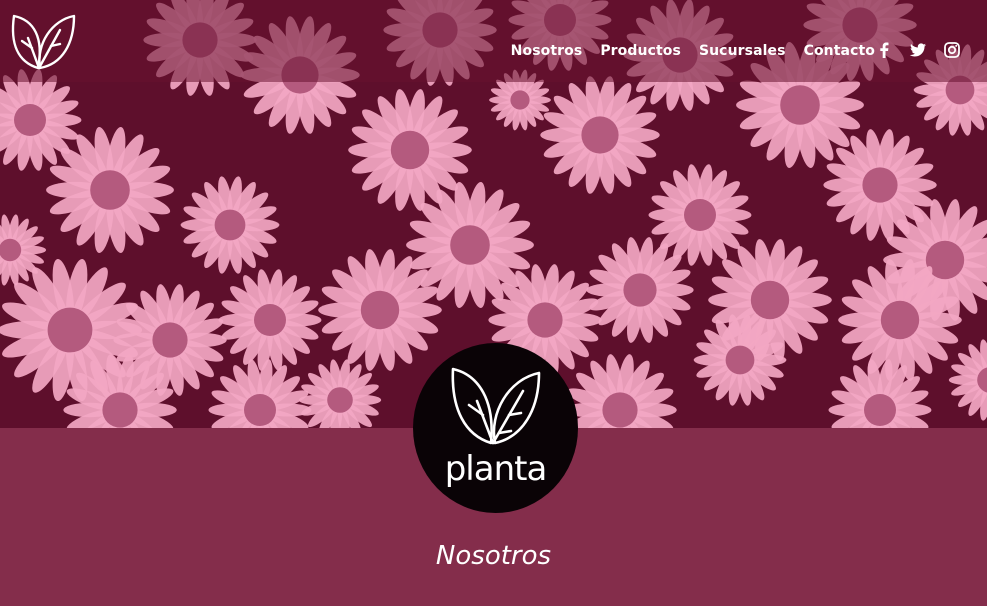 Image resolution: width=987 pixels, height=606 pixels. I want to click on brand-logo-badge: planta, so click(495, 428).